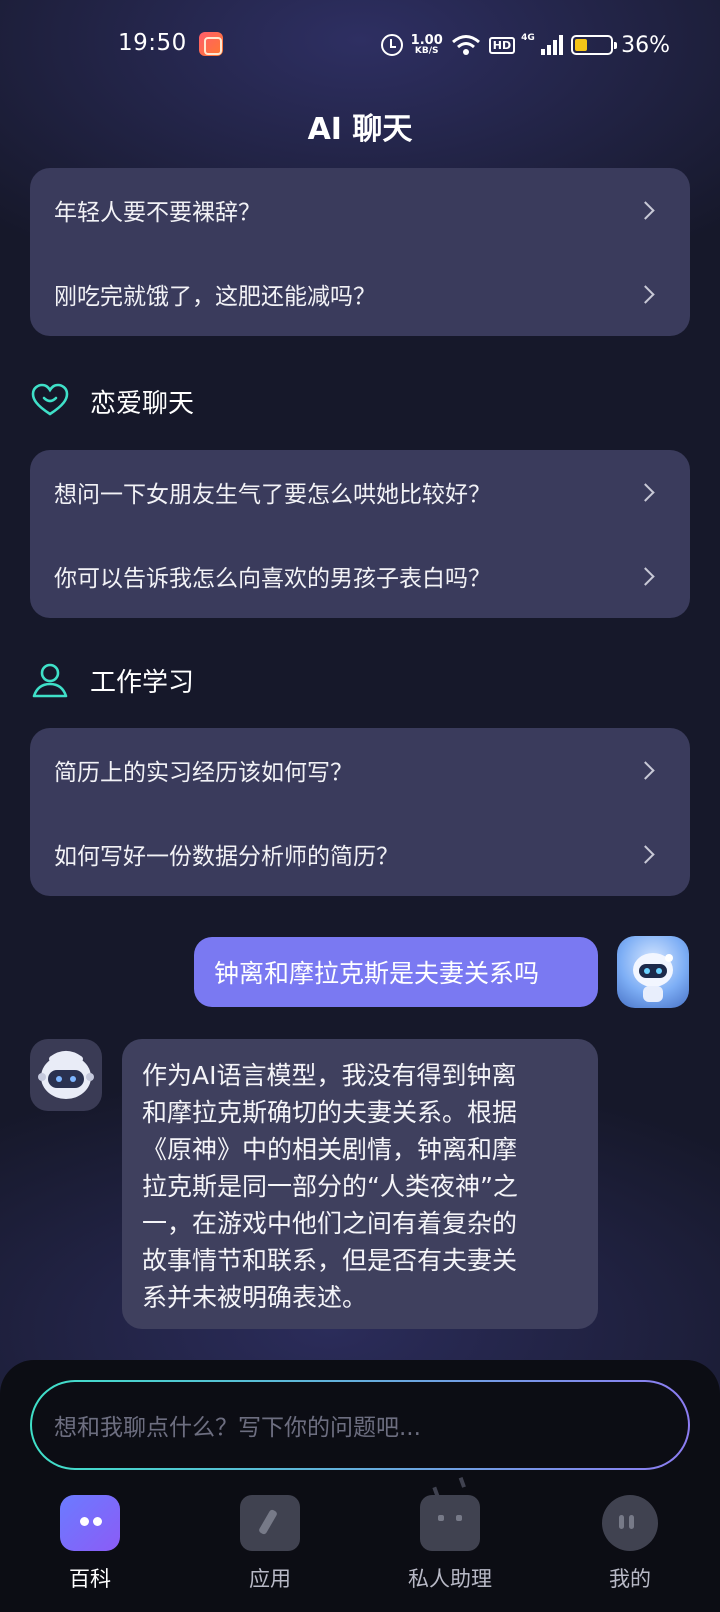 The width and height of the screenshot is (720, 1612). Describe the element at coordinates (330, 1260) in the screenshot. I see `bot-reply-line: 故事情节和联系，但是否有夫妻关` at that location.